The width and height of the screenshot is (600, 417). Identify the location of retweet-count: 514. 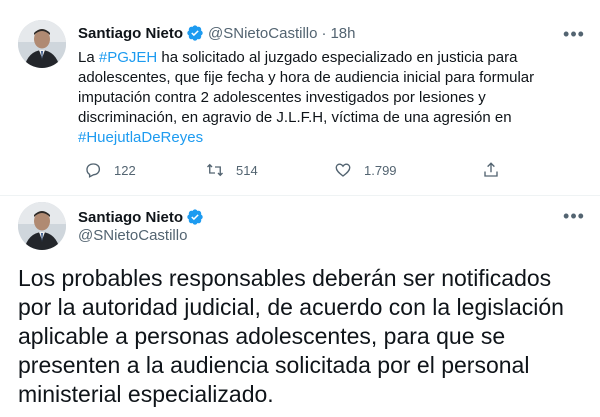
(247, 170).